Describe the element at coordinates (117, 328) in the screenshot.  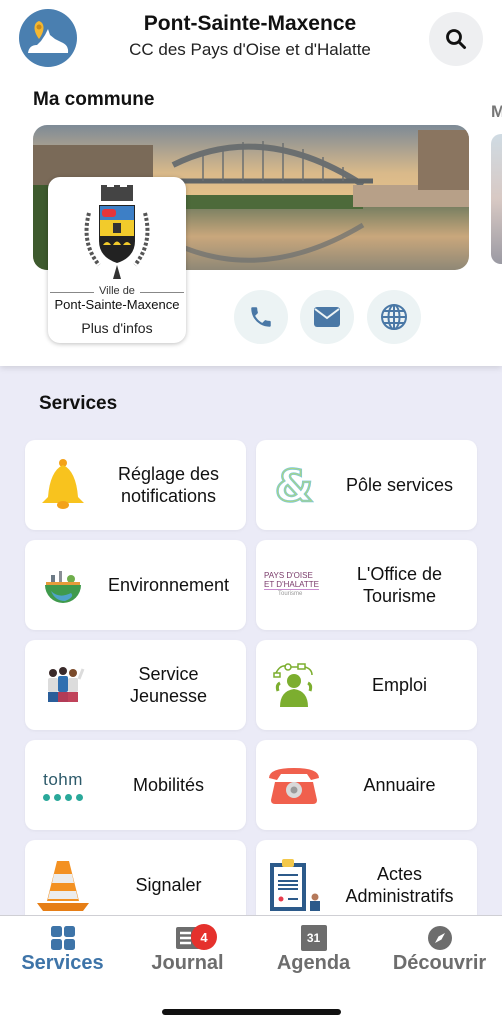
I see `more-info-link: Plus d'infos` at that location.